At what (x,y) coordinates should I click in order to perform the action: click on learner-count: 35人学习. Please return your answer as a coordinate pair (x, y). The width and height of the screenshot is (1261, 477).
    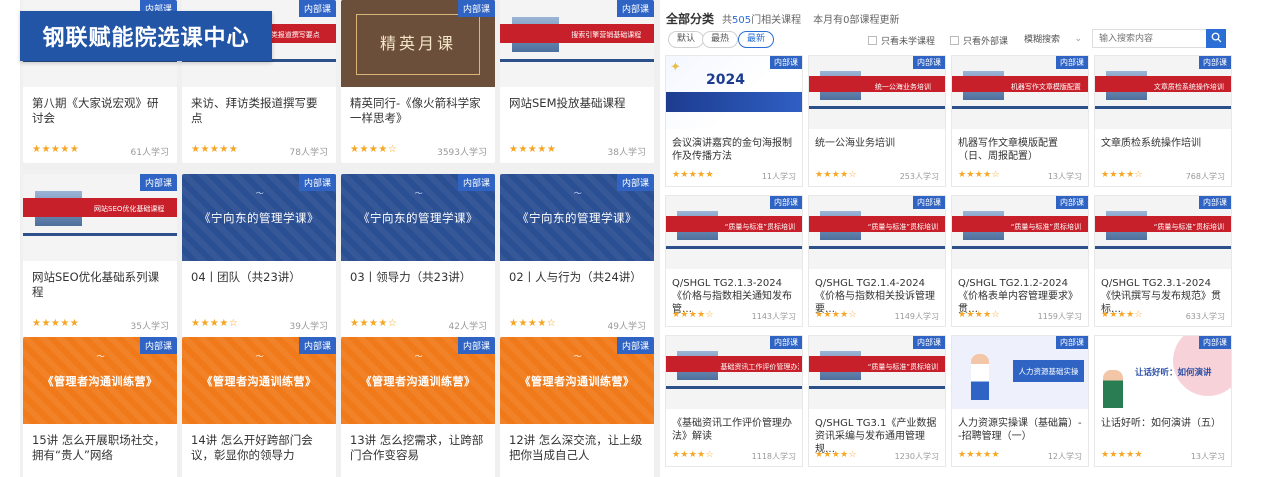
    Looking at the image, I should click on (149, 327).